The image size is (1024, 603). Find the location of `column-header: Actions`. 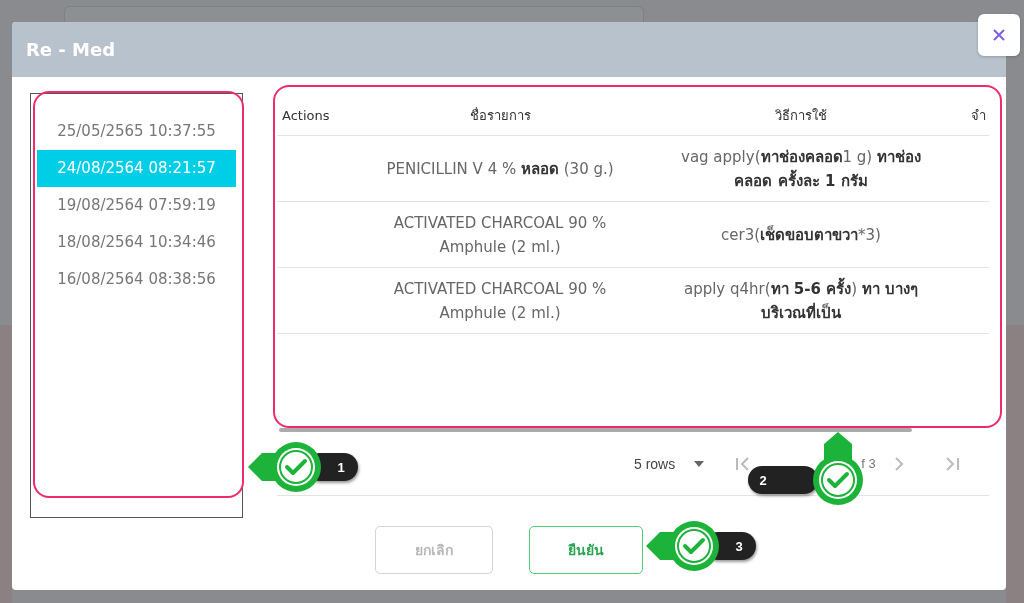

column-header: Actions is located at coordinates (323, 115).